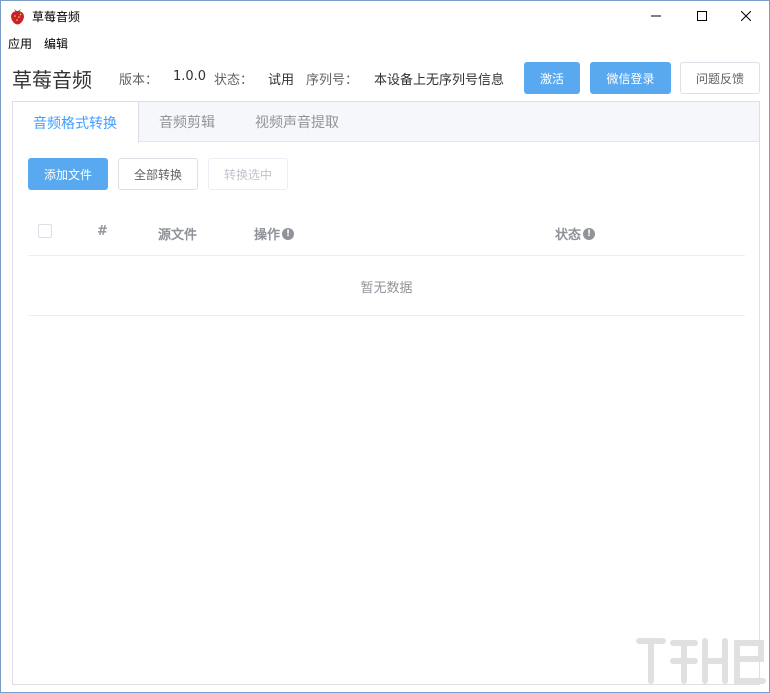  Describe the element at coordinates (720, 78) in the screenshot. I see `feedback-button: 问题反馈` at that location.